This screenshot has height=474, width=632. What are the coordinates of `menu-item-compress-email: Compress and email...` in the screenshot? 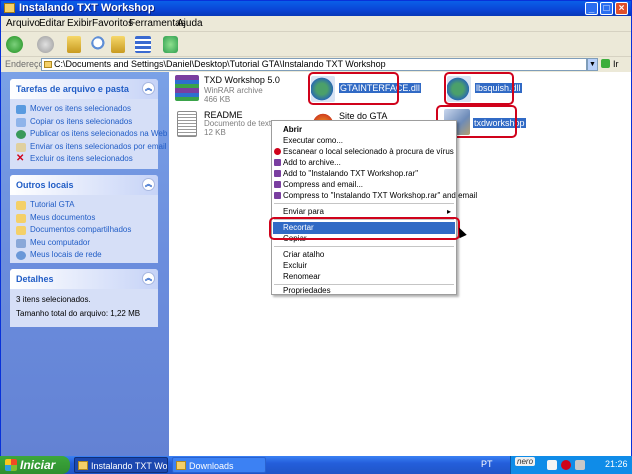 It's located at (364, 185).